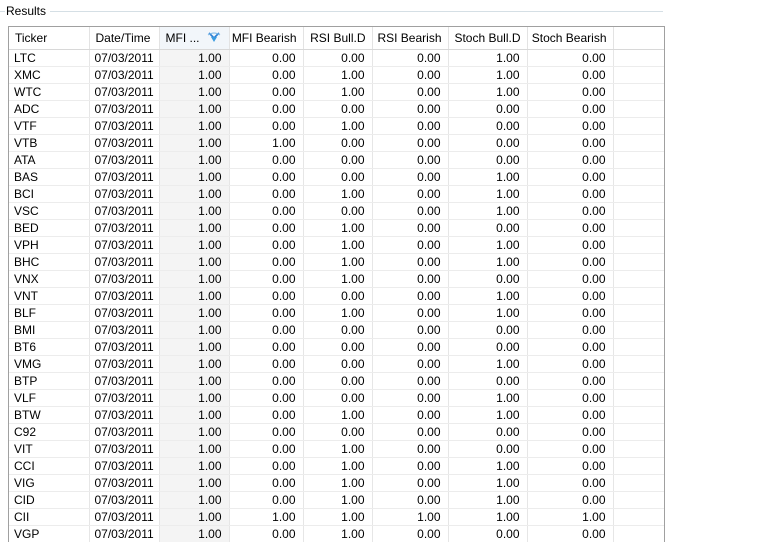  Describe the element at coordinates (336, 500) in the screenshot. I see `table-row: CID07/03/20111.000.001.000.001.000.00` at that location.